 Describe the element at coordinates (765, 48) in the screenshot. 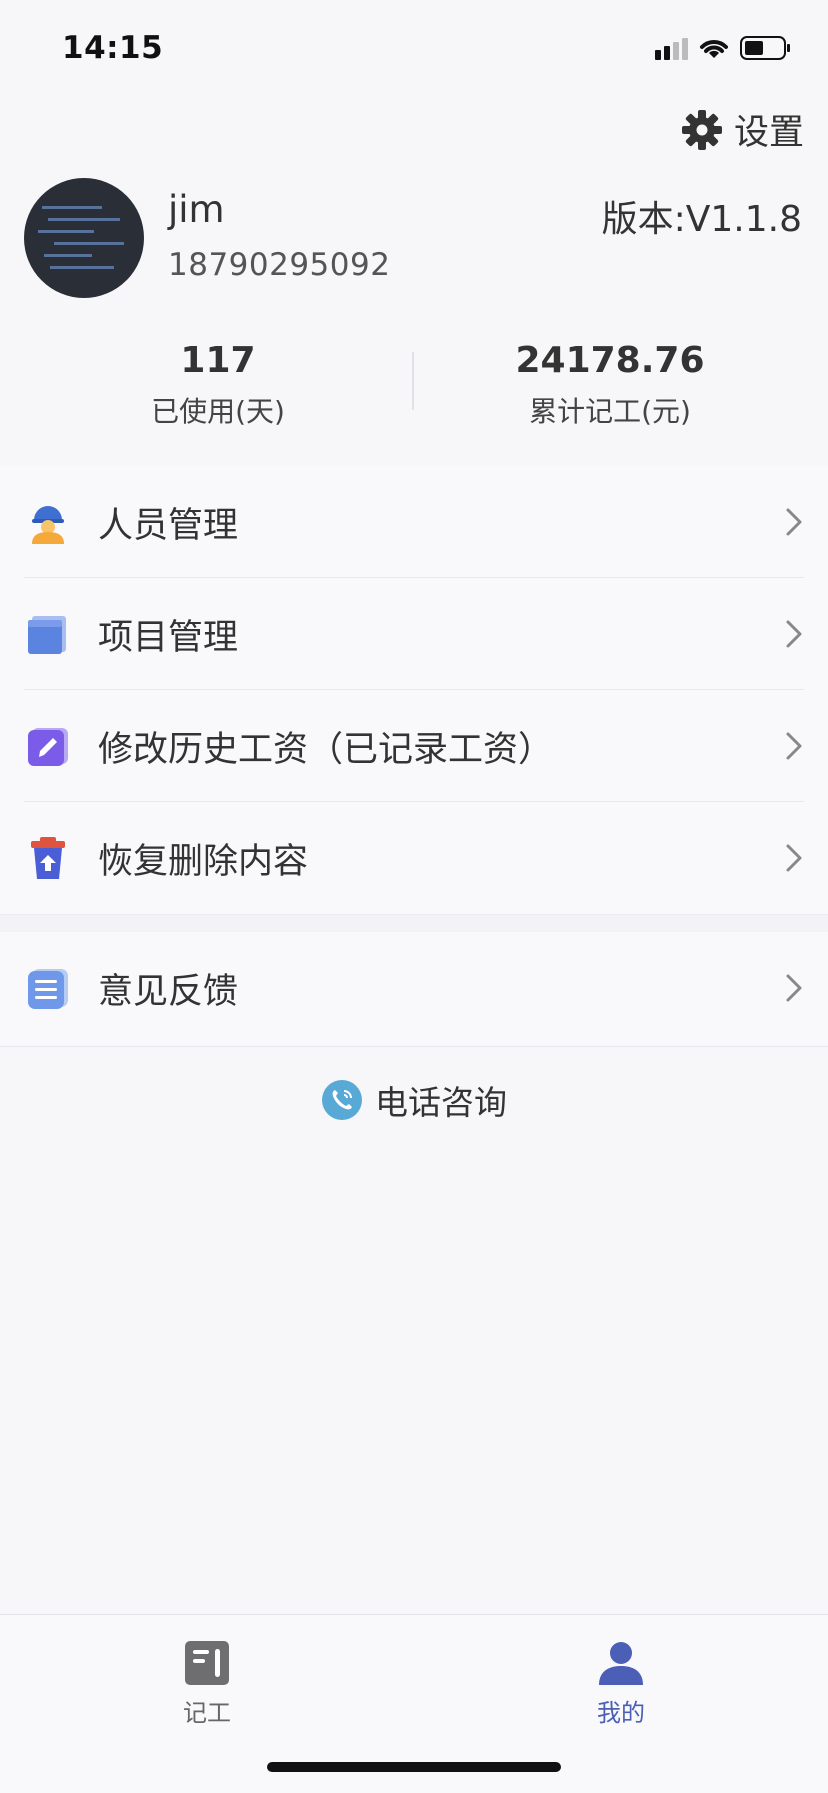

I see `battery-icon` at that location.